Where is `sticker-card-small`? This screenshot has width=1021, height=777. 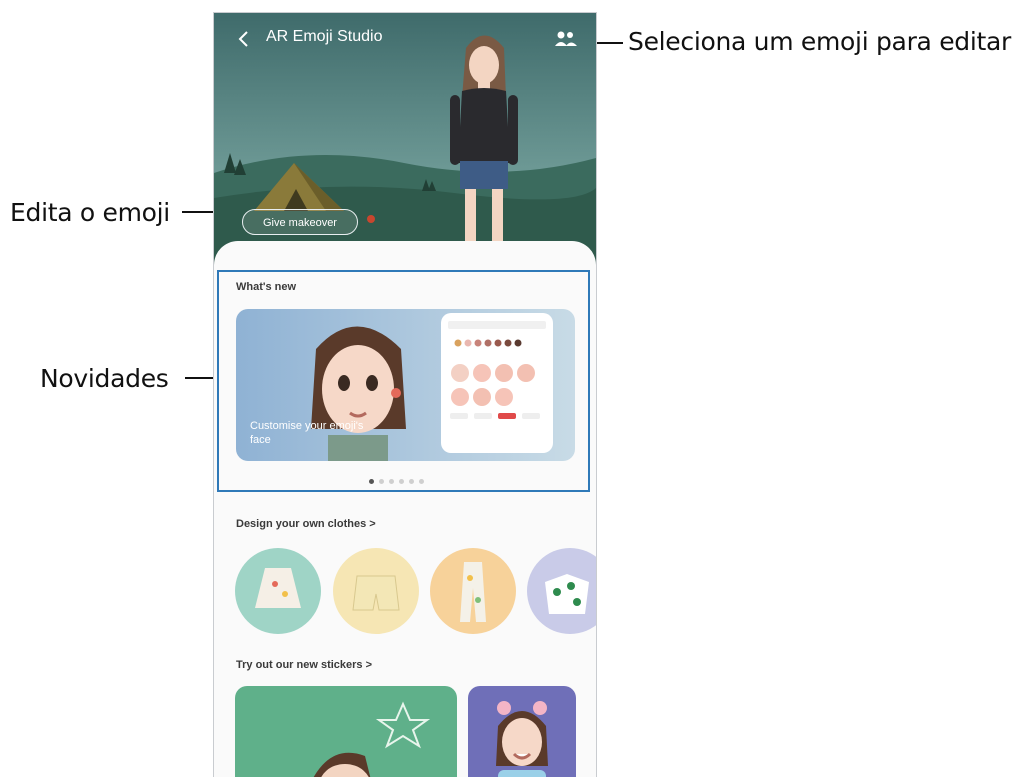 sticker-card-small is located at coordinates (522, 731).